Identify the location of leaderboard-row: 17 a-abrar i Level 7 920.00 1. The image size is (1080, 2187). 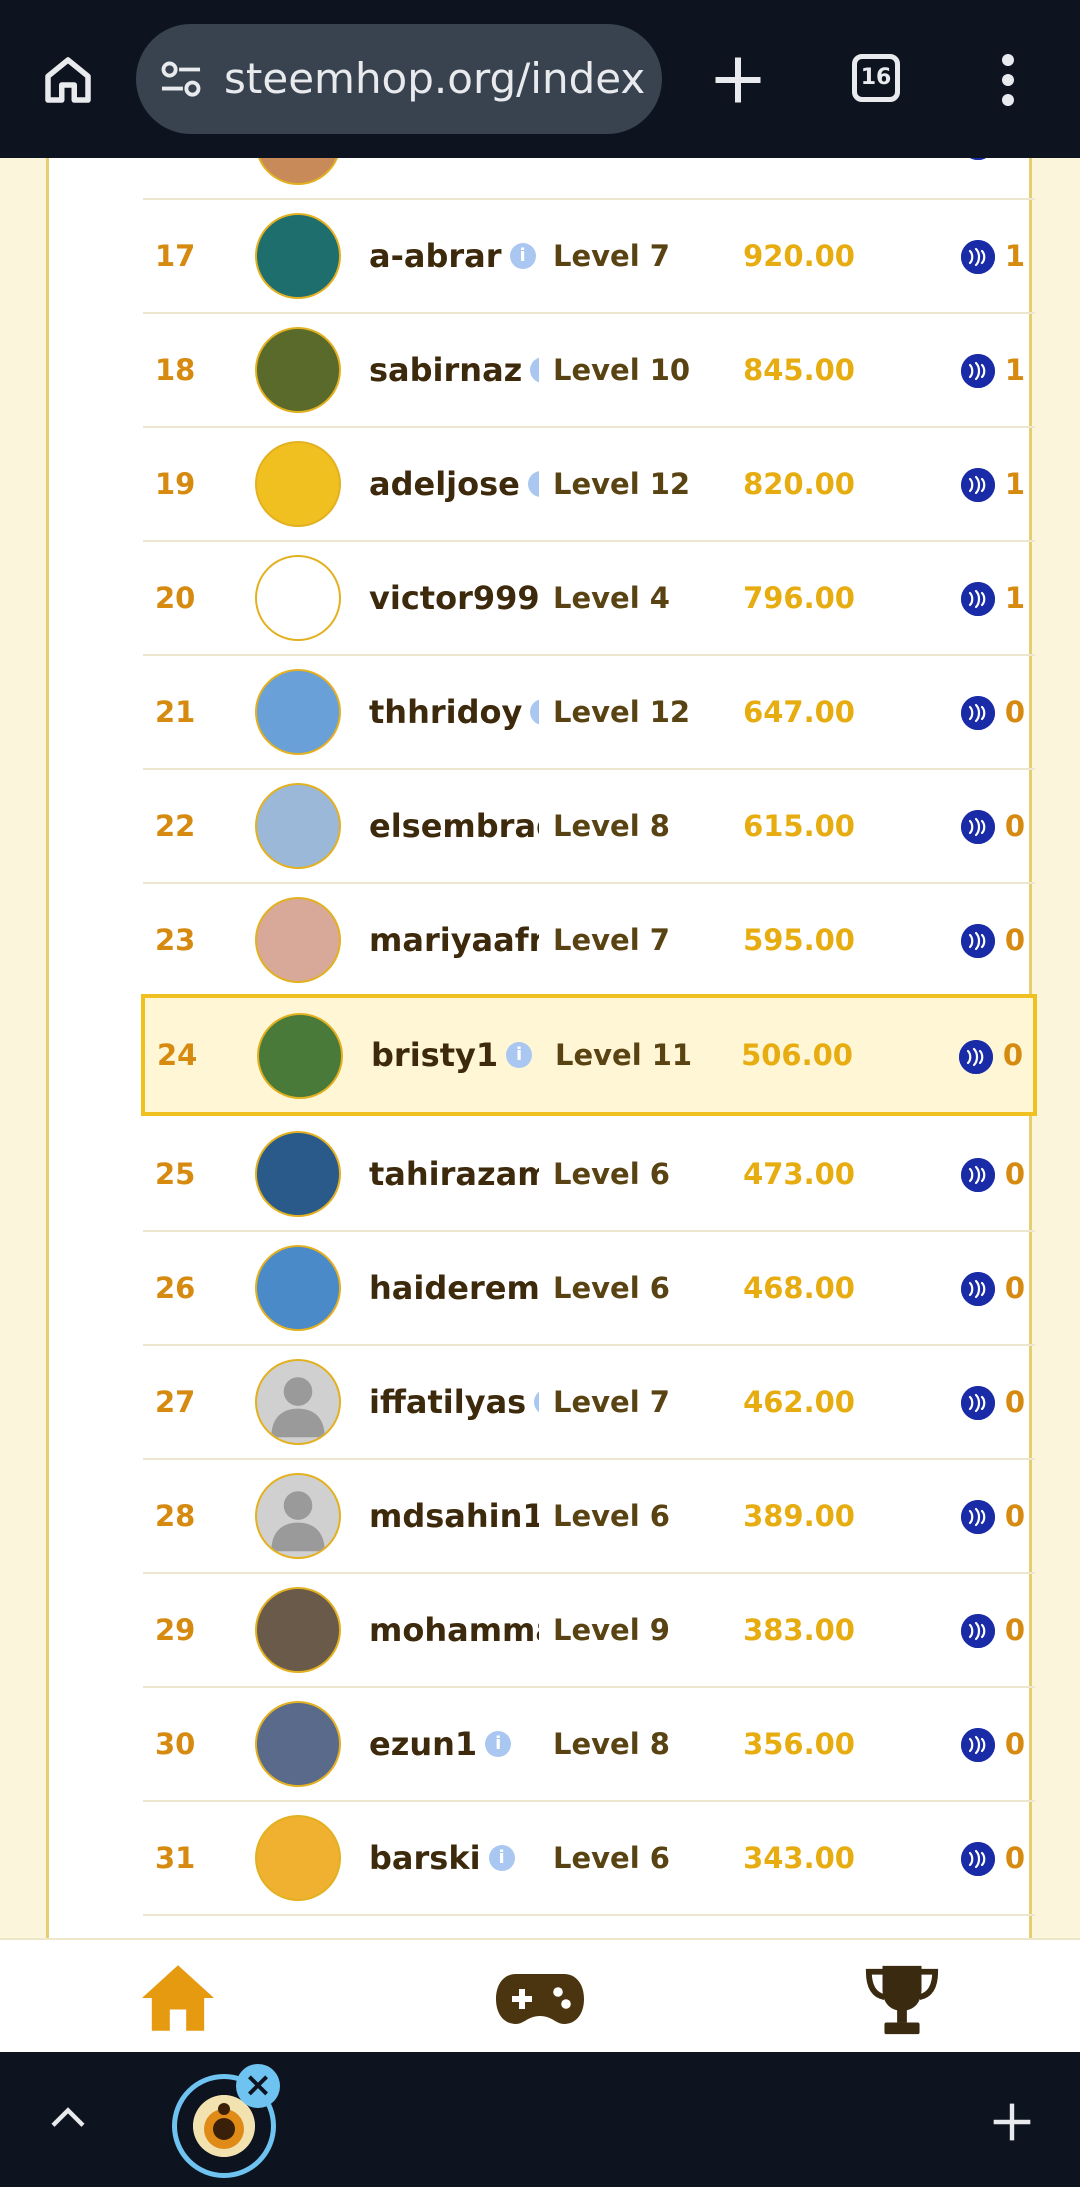
(589, 257).